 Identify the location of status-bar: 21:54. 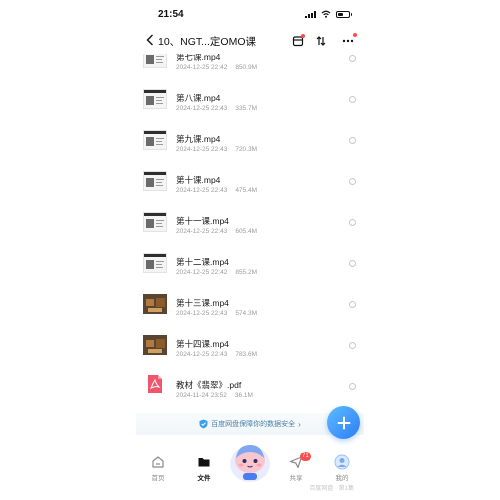
(250, 14).